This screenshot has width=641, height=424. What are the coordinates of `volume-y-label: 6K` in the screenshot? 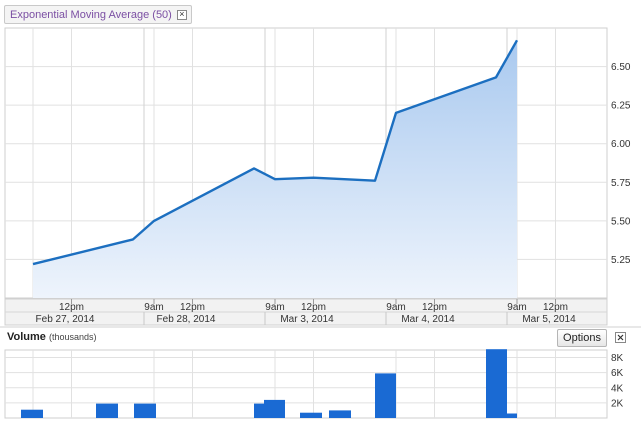 It's located at (617, 373).